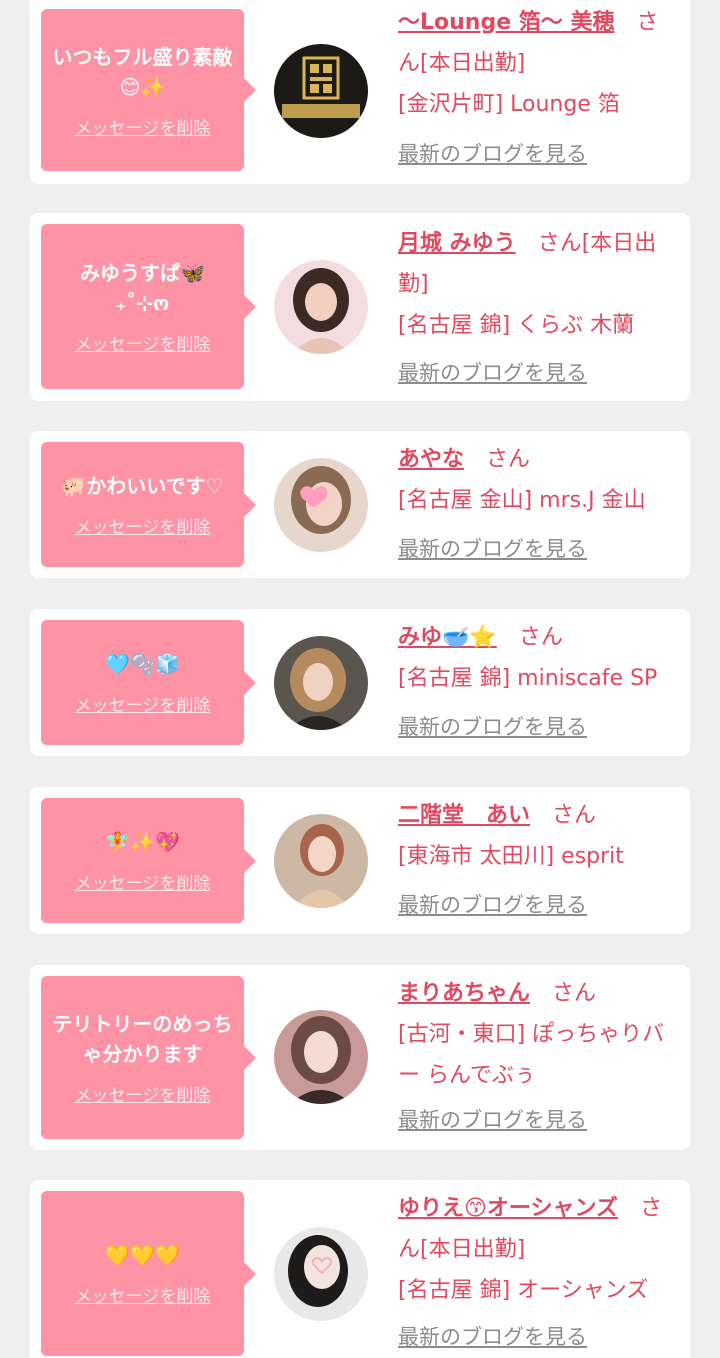 Image resolution: width=720 pixels, height=1358 pixels. I want to click on message-bubble: みゆうすぱ🦋 ₊˚⊹ო メッセージを削除, so click(148, 306).